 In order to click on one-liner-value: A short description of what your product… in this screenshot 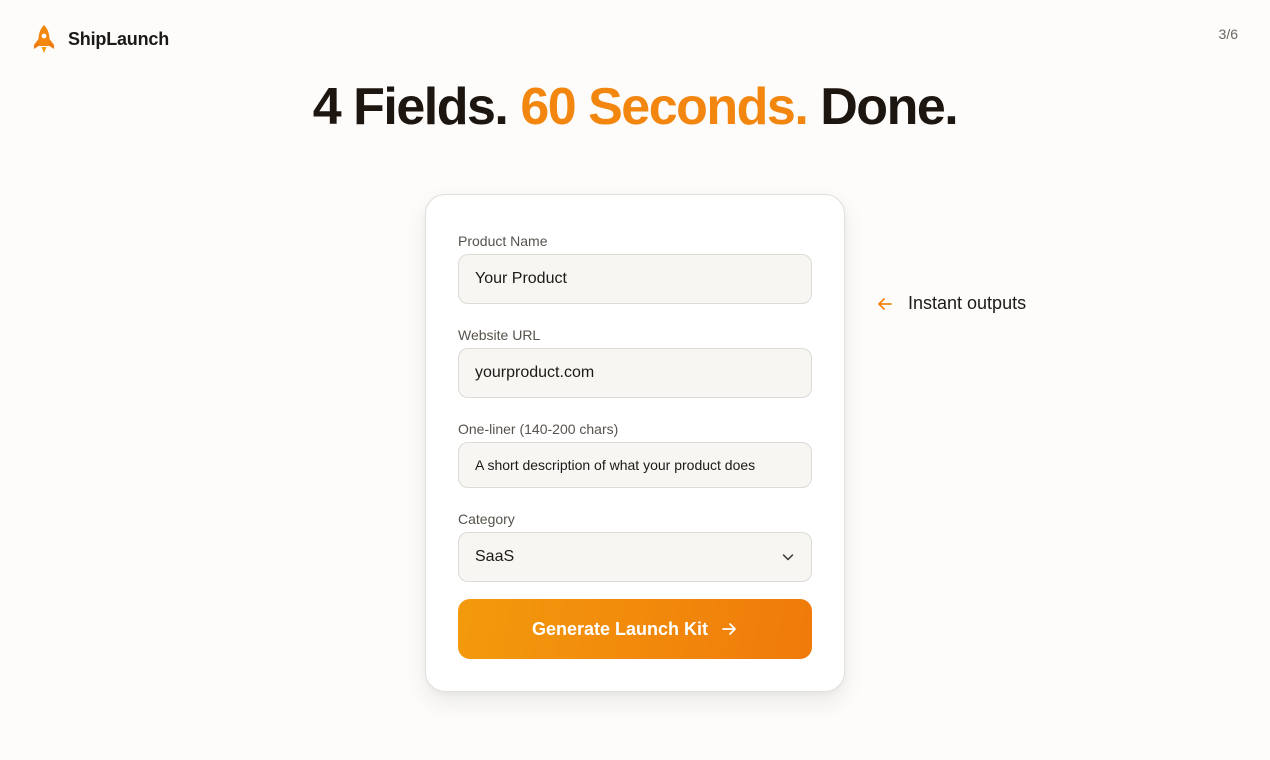, I will do `click(615, 465)`.